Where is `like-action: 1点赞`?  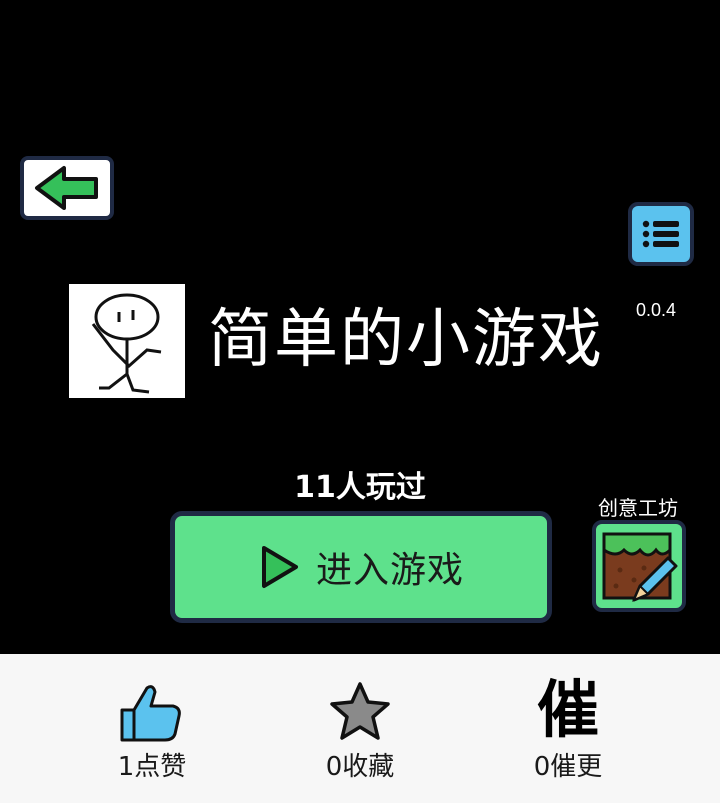
like-action: 1点赞 is located at coordinates (152, 731).